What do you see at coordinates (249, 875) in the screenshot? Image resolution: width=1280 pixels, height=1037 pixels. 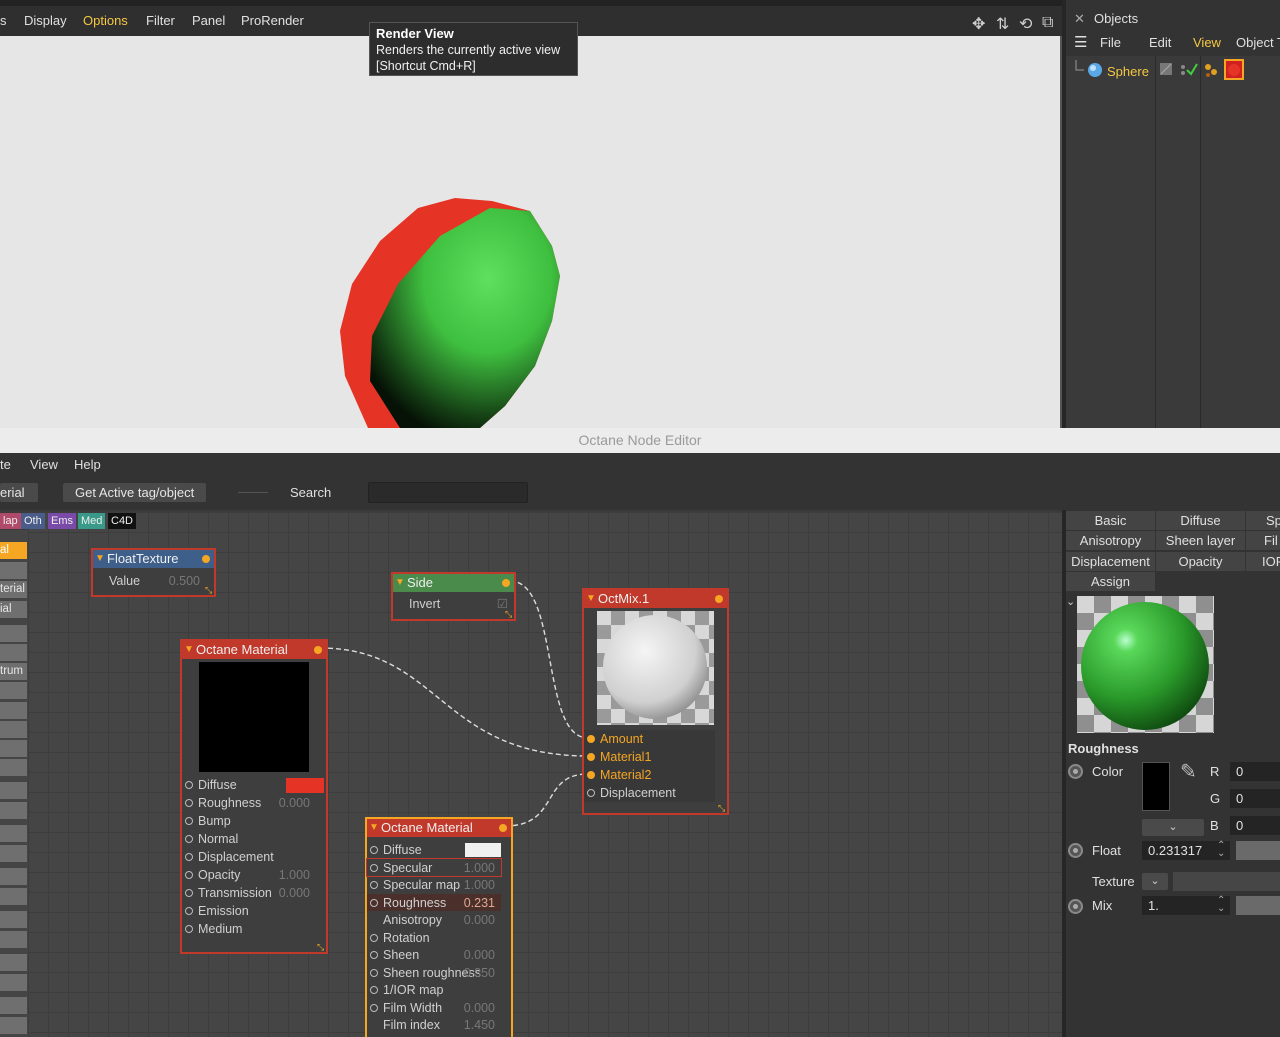 I see `node-param-row: Opacity 1.000` at bounding box center [249, 875].